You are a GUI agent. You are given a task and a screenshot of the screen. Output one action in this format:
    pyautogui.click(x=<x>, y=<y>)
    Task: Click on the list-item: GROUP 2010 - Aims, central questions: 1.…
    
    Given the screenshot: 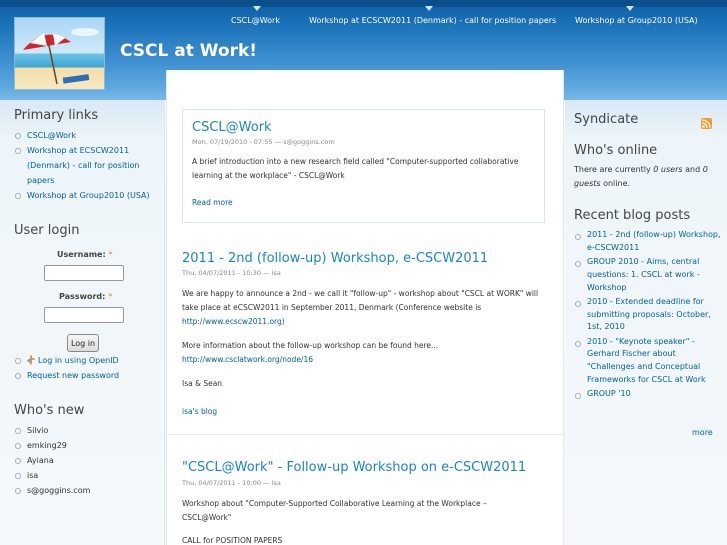 What is the action you would take?
    pyautogui.click(x=649, y=275)
    